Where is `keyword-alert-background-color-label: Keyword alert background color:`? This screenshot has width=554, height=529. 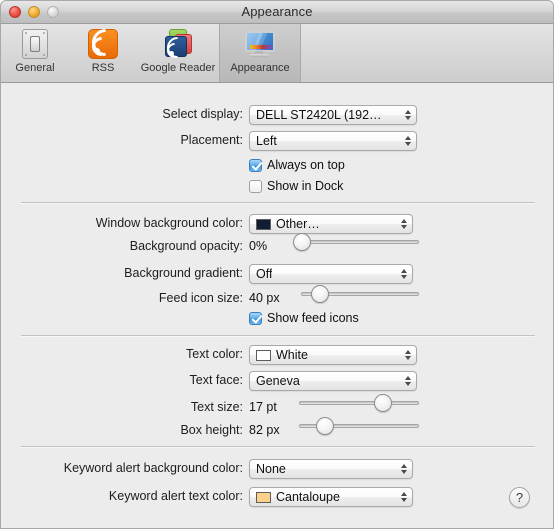
keyword-alert-background-color-label: Keyword alert background color: is located at coordinates (153, 468).